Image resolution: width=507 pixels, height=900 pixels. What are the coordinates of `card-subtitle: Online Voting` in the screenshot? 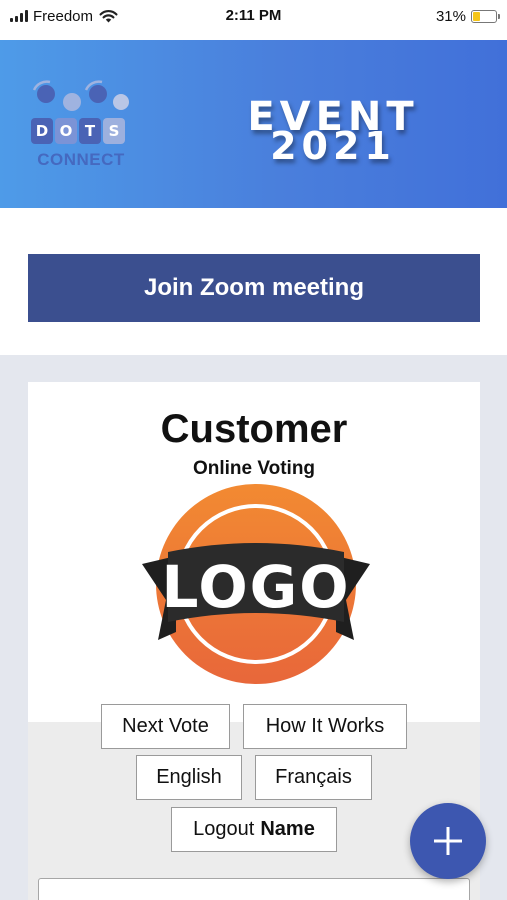 It's located at (254, 468).